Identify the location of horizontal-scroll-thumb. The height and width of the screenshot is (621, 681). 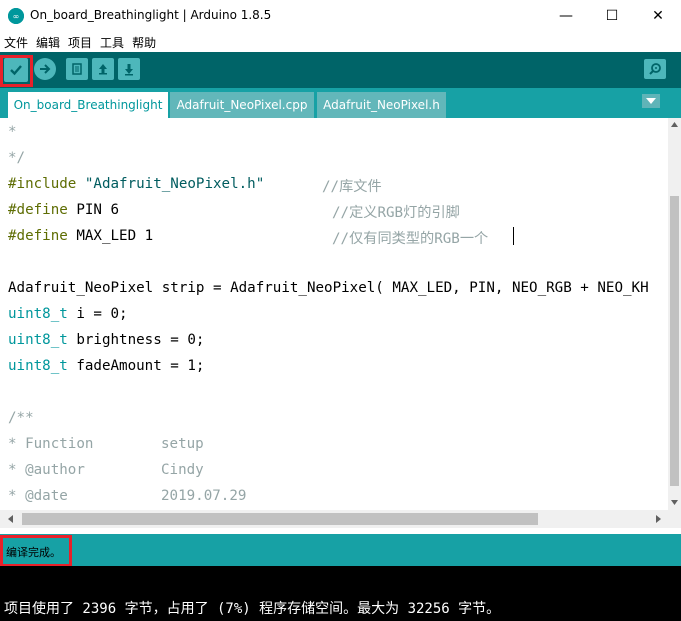
(280, 519).